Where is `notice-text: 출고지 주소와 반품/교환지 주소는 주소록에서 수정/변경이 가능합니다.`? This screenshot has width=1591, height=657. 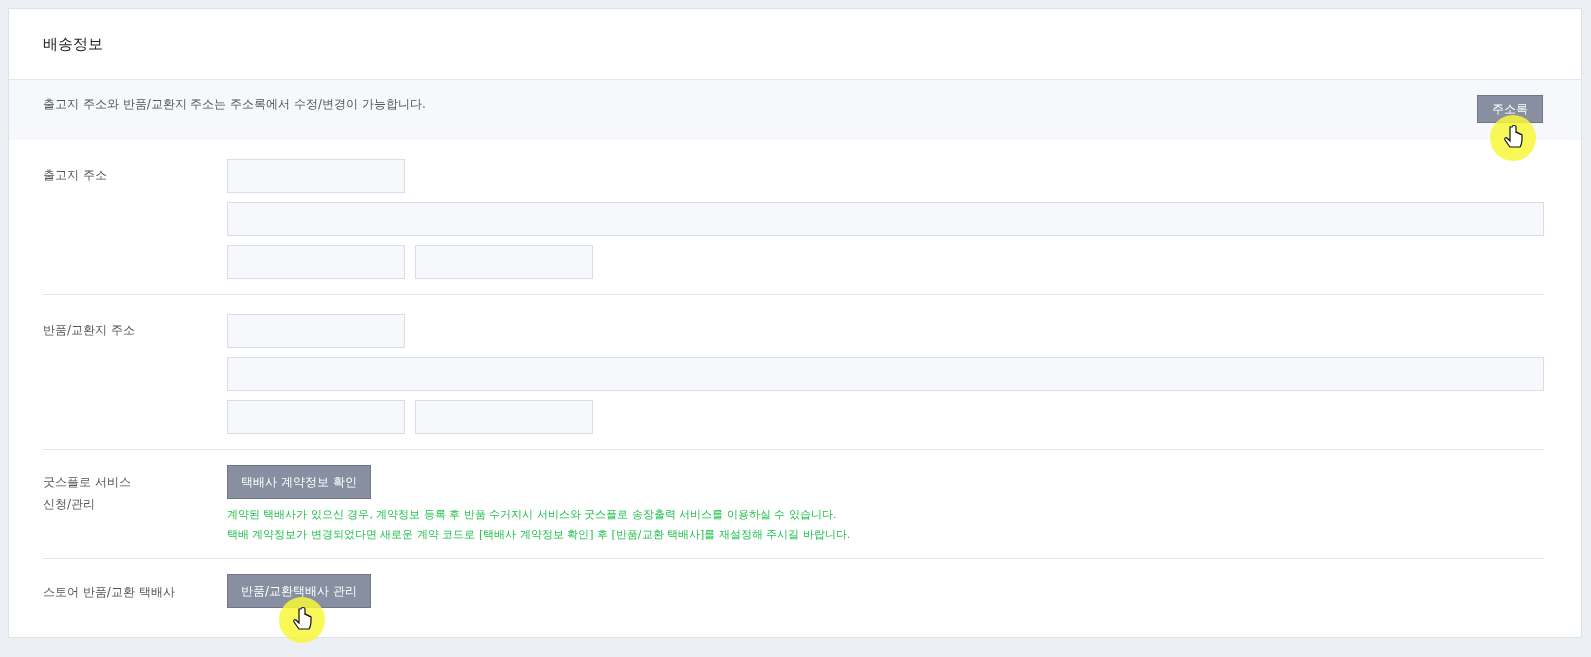 notice-text: 출고지 주소와 반품/교환지 주소는 주소록에서 수정/변경이 가능합니다. is located at coordinates (234, 104).